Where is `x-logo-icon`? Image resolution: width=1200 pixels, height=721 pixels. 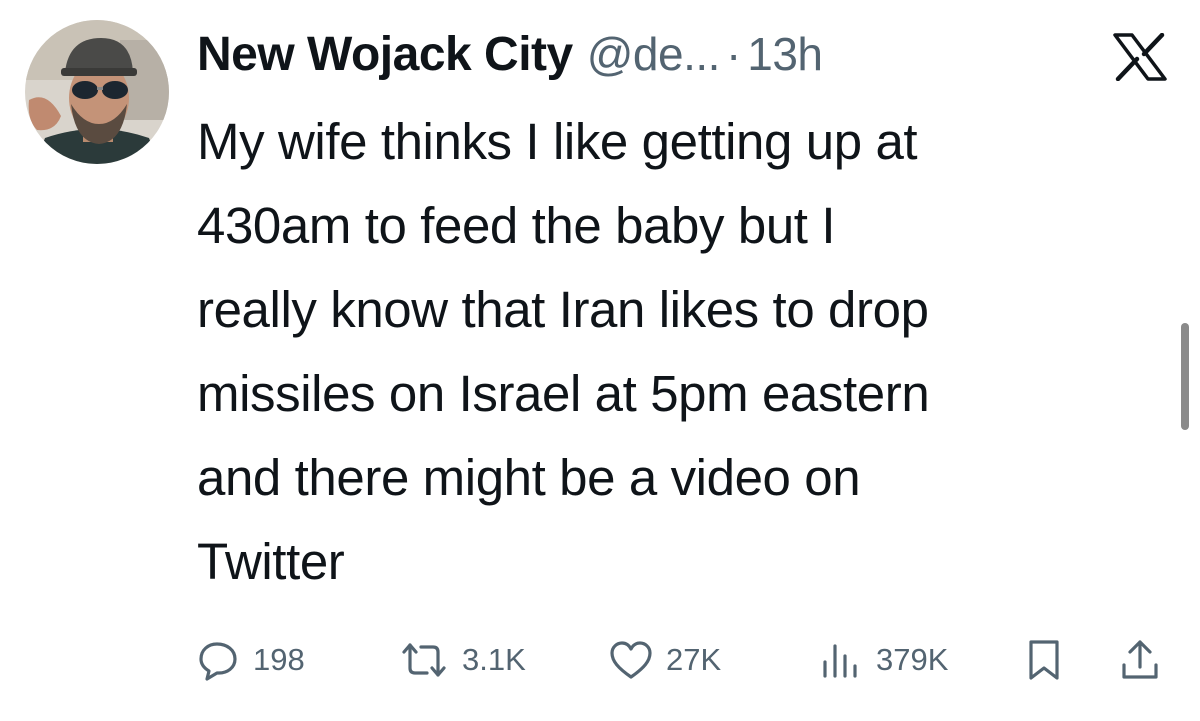 x-logo-icon is located at coordinates (1140, 57).